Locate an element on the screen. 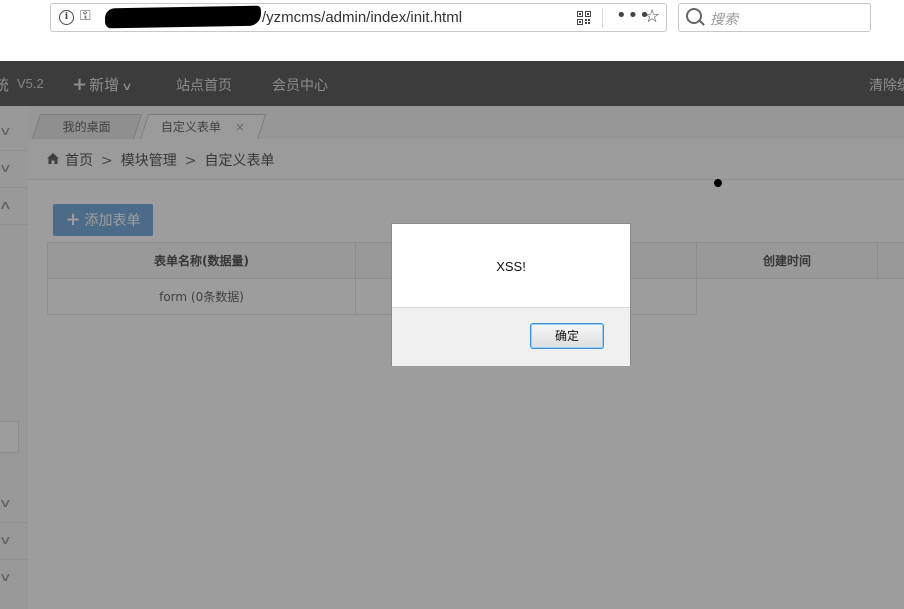  key-icon: ⚿ is located at coordinates (85, 16).